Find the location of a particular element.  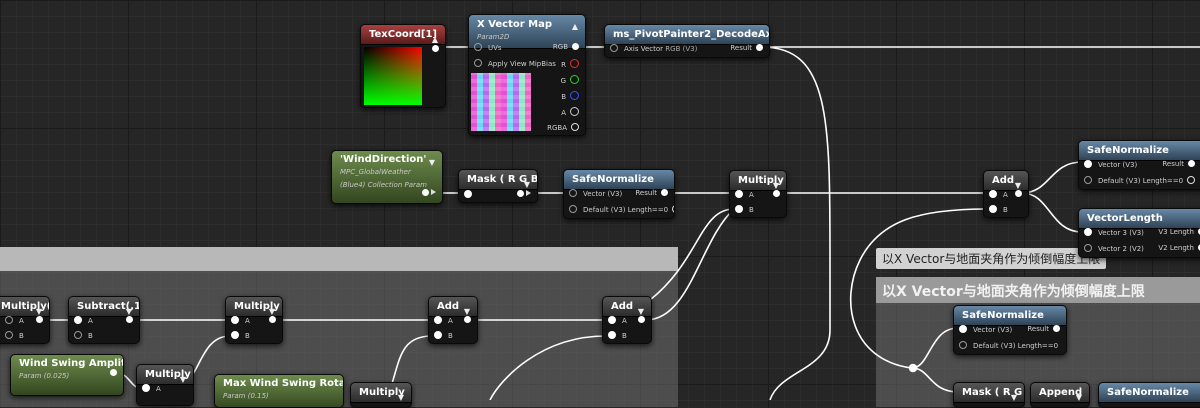

collapse-arrow-icon: ▲ is located at coordinates (575, 26).